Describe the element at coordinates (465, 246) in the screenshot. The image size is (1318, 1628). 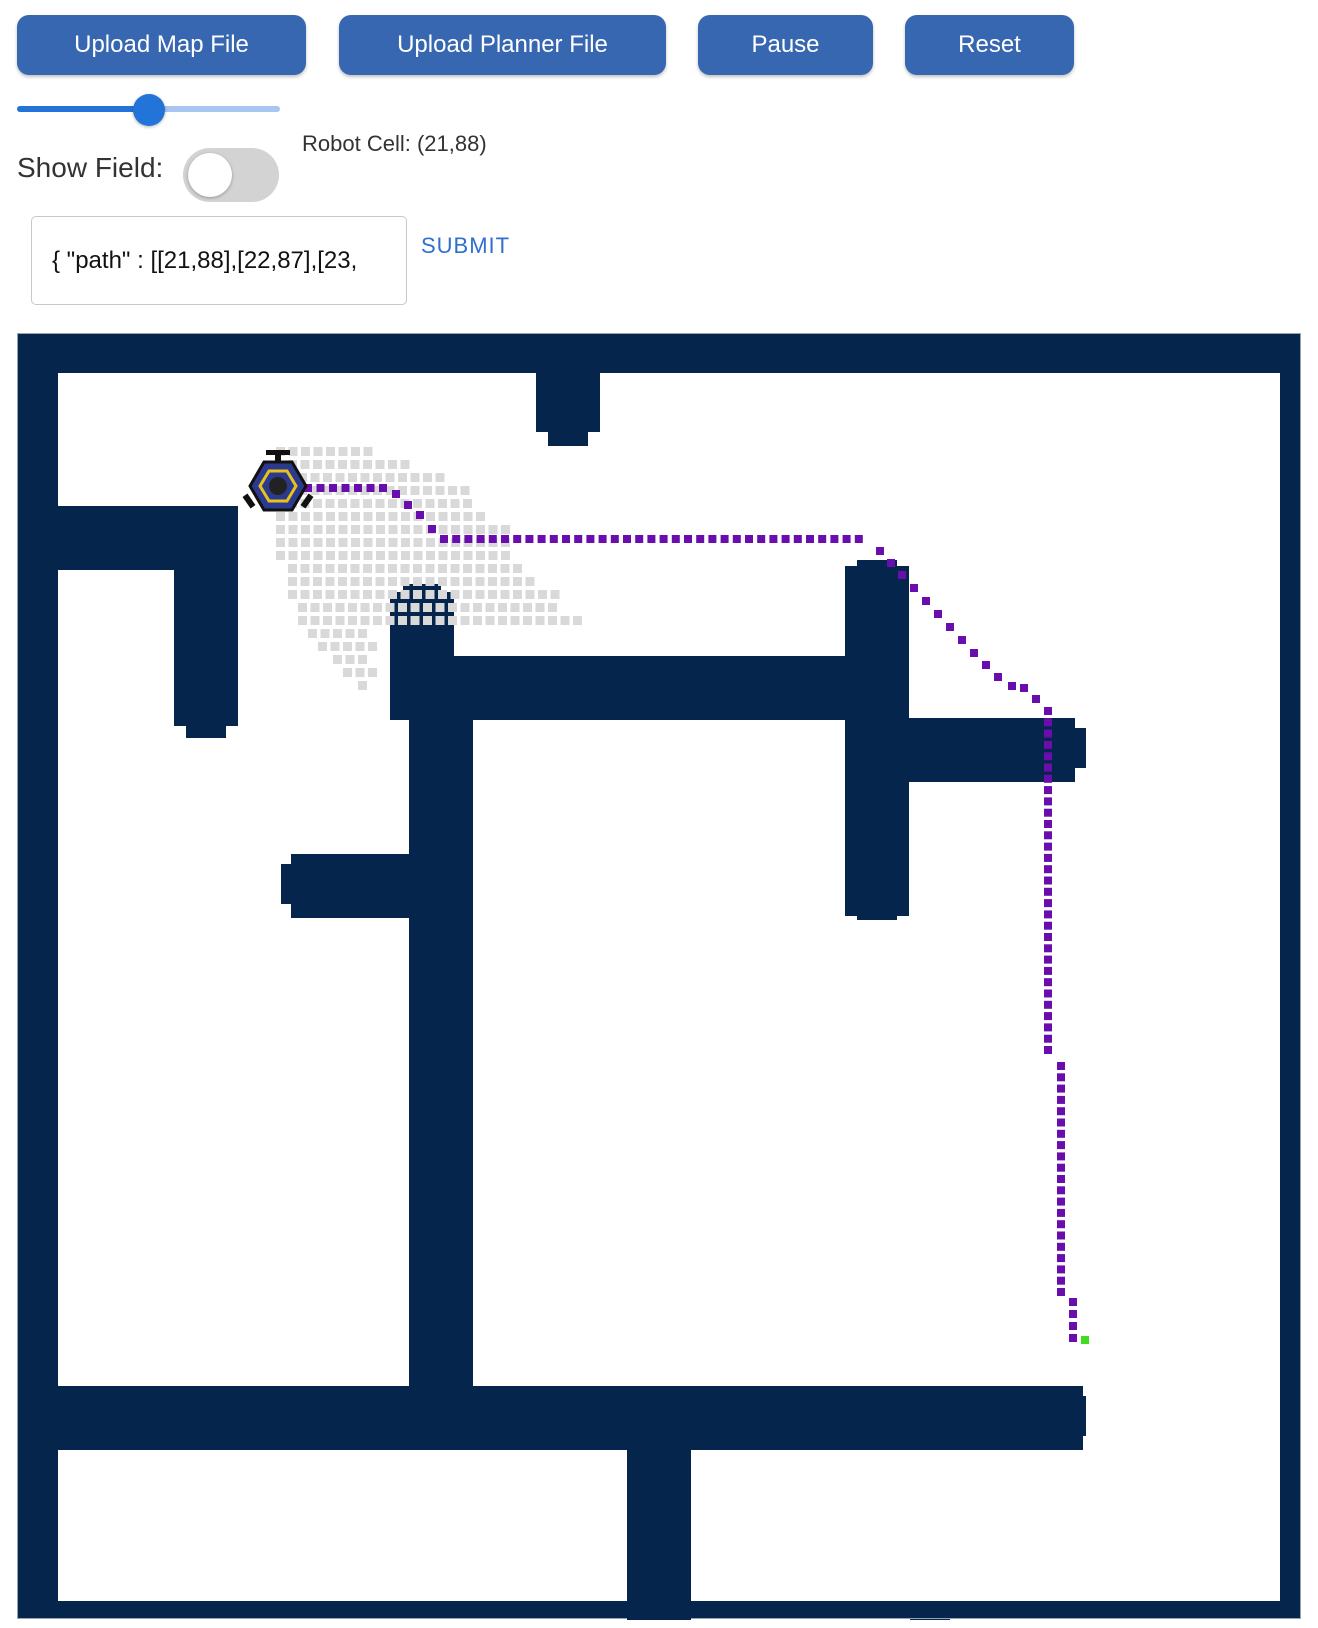
I see `submit-button: SUBMIT` at that location.